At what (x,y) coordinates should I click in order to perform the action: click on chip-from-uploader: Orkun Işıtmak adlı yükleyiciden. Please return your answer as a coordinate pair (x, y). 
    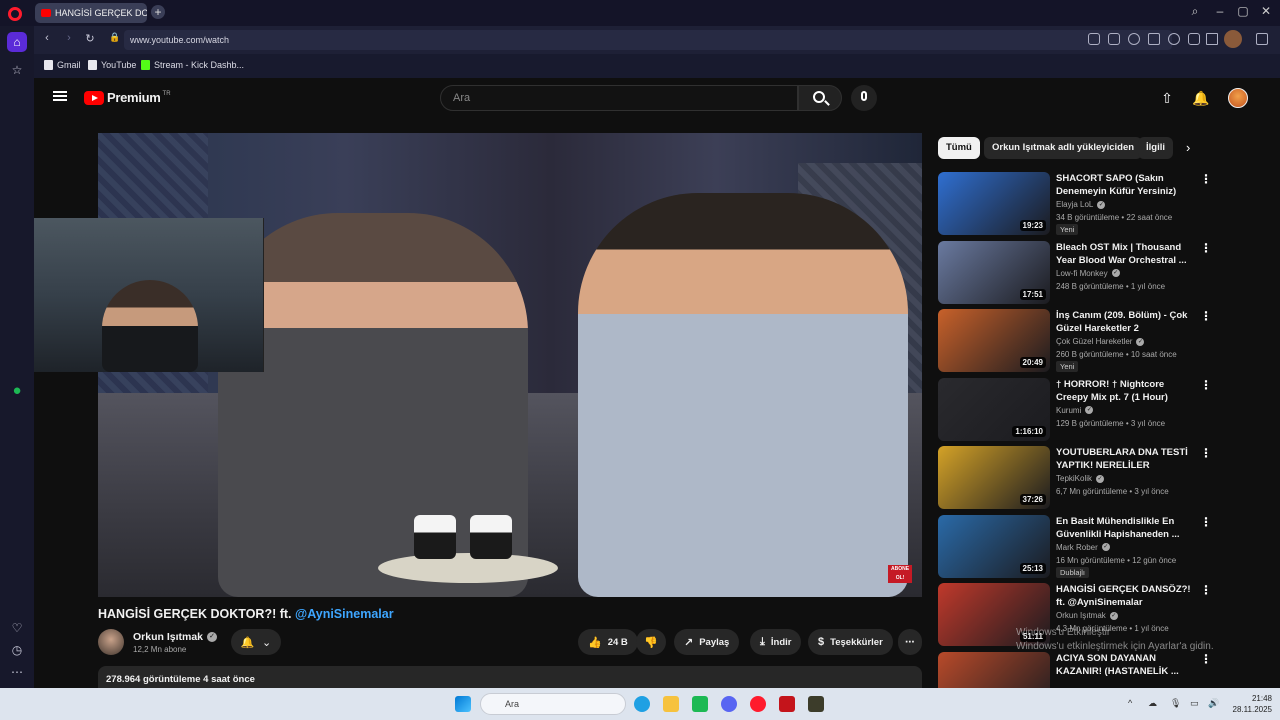
    Looking at the image, I should click on (1063, 148).